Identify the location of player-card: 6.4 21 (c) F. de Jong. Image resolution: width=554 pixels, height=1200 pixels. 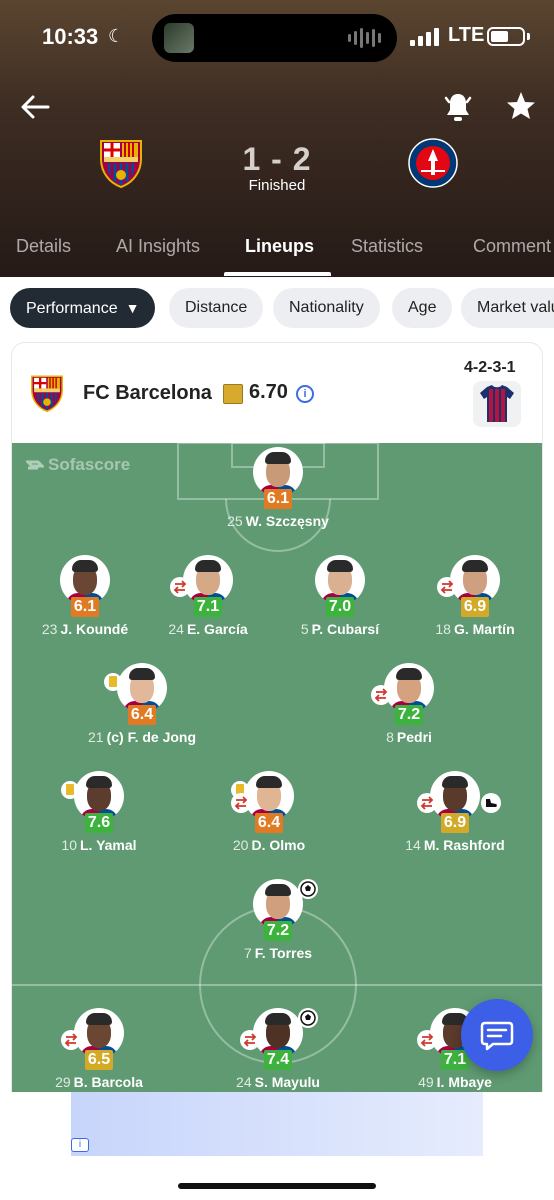
(142, 711).